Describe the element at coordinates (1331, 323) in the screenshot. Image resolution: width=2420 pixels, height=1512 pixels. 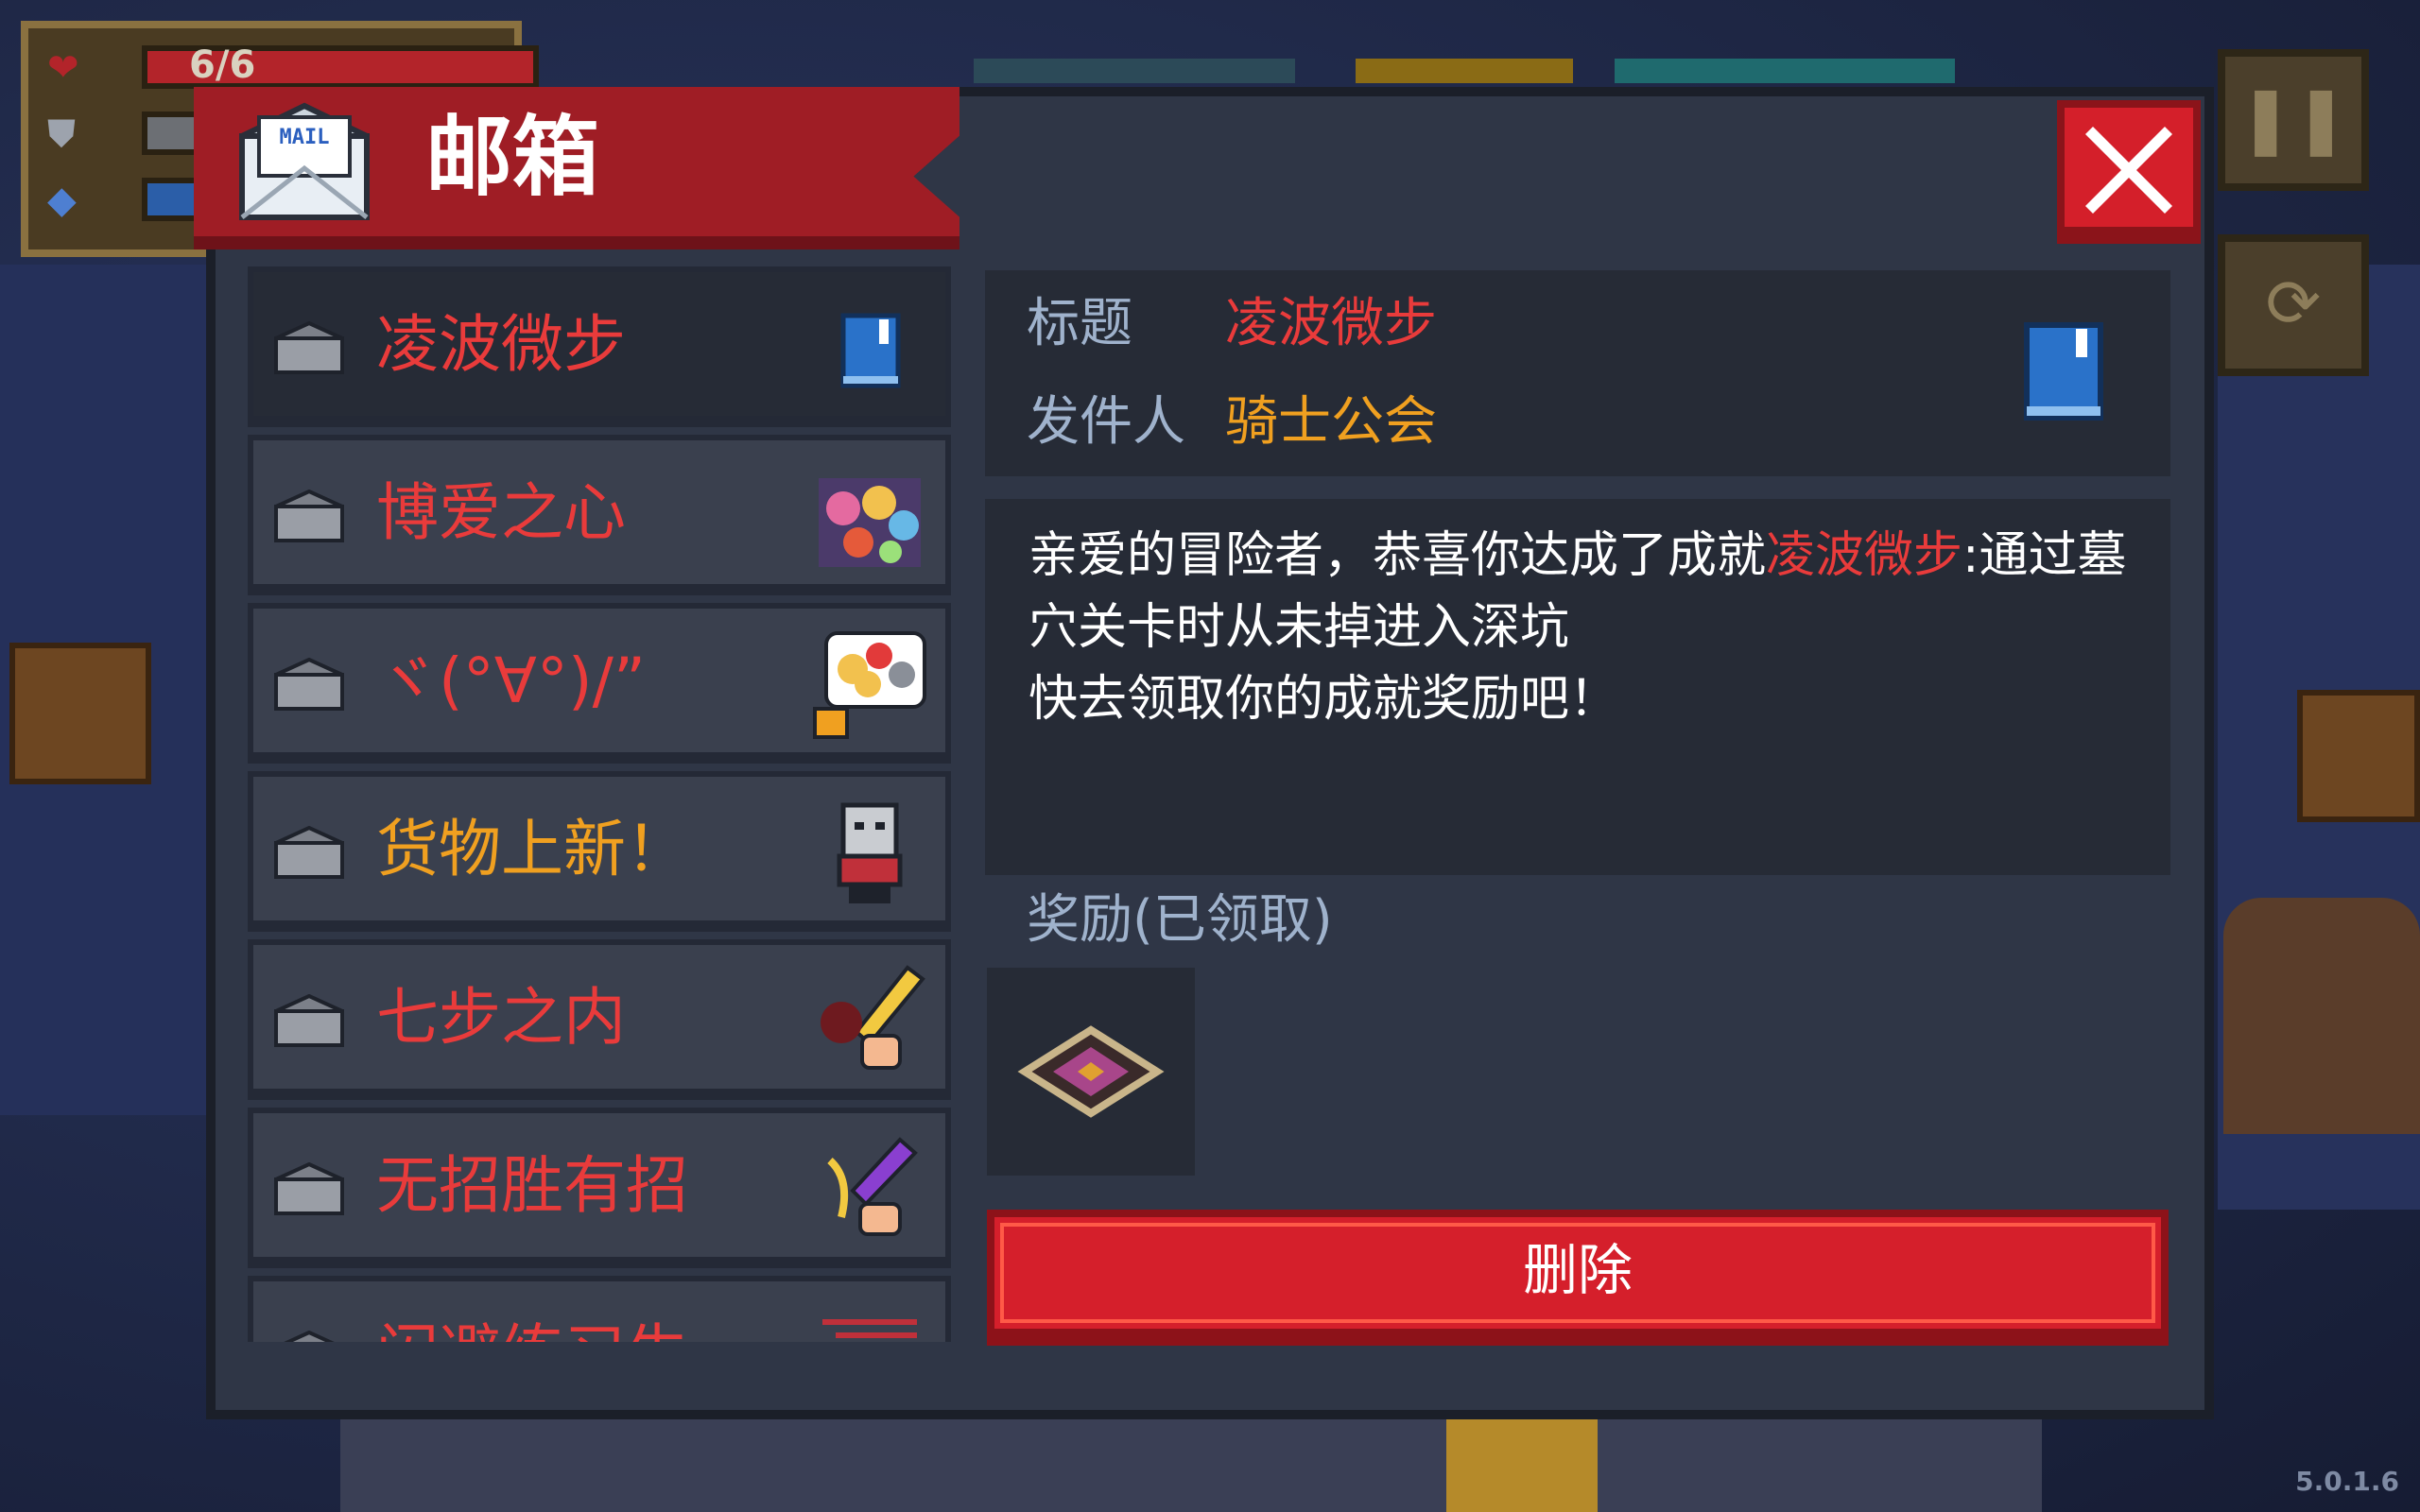
I see `title-value: 凌波微步` at that location.